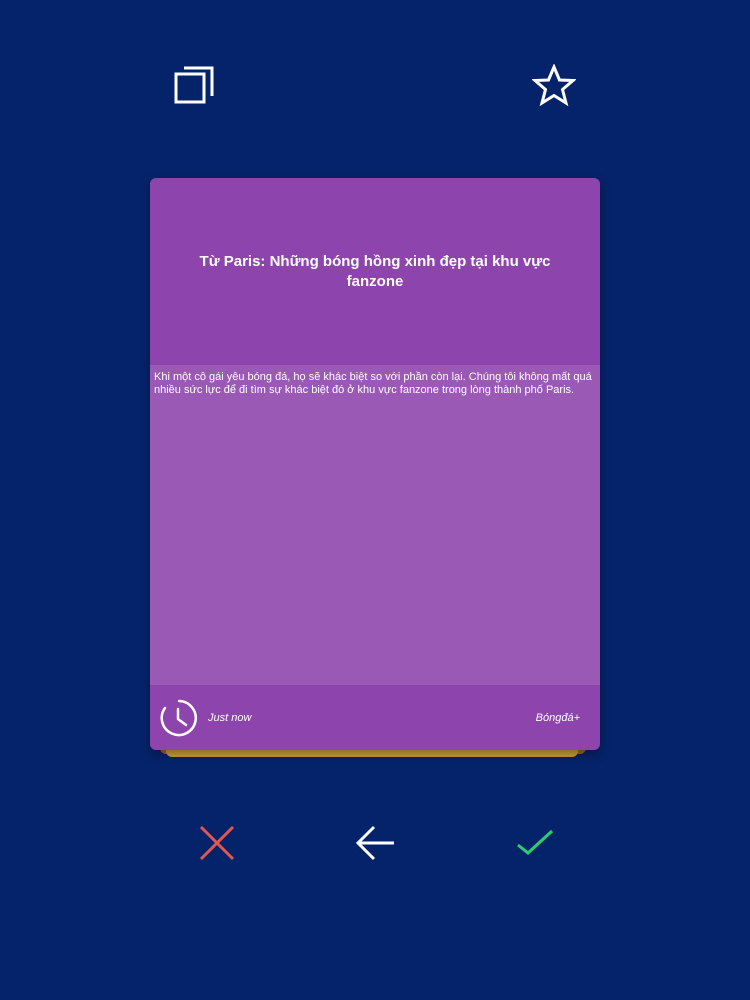 This screenshot has height=1000, width=750. I want to click on clock-icon, so click(179, 718).